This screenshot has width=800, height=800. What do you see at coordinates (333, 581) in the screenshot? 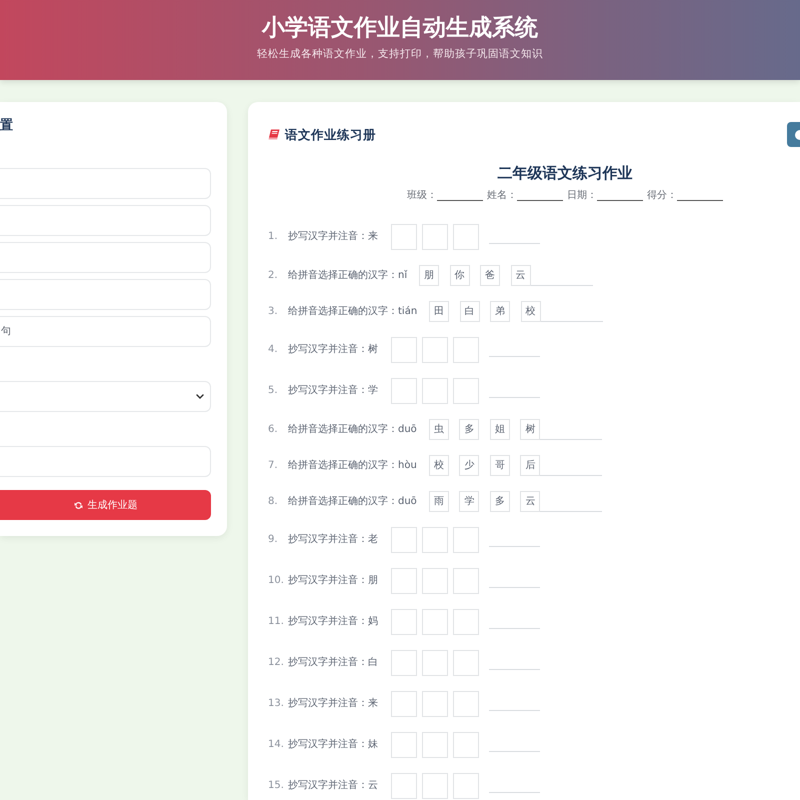
I see `question-text: 抄写汉字并注音：朋` at bounding box center [333, 581].